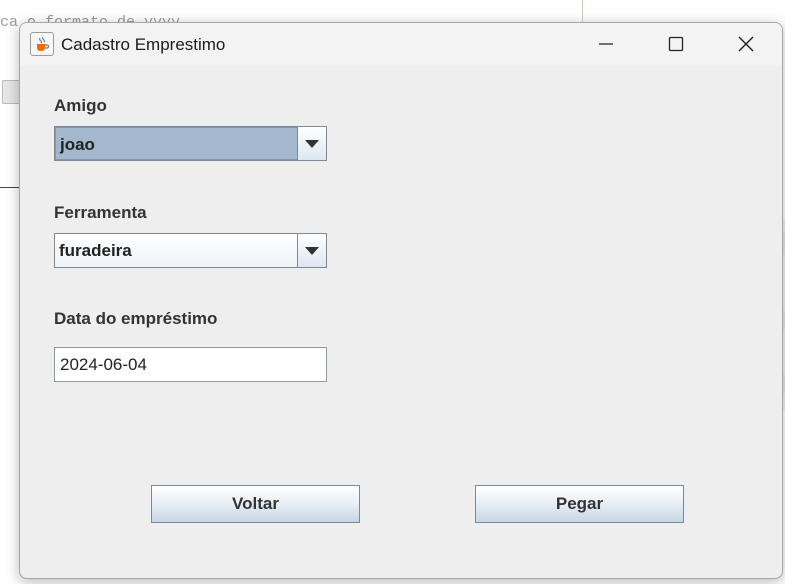  I want to click on voltar-button: Voltar, so click(255, 504).